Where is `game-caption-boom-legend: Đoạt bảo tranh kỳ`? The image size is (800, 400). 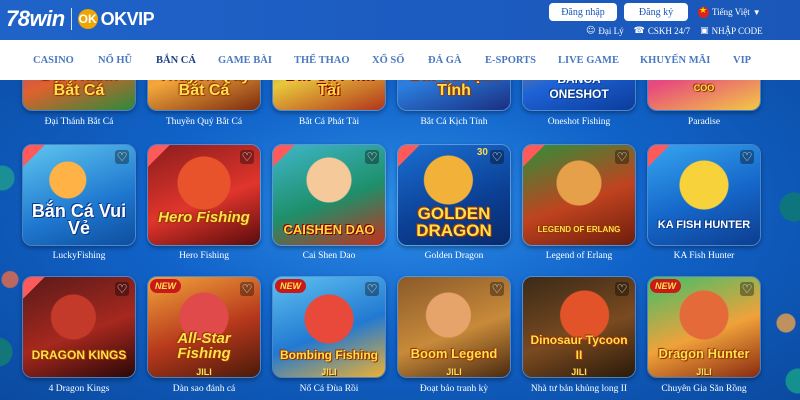 game-caption-boom-legend: Đoạt bảo tranh kỳ is located at coordinates (454, 389).